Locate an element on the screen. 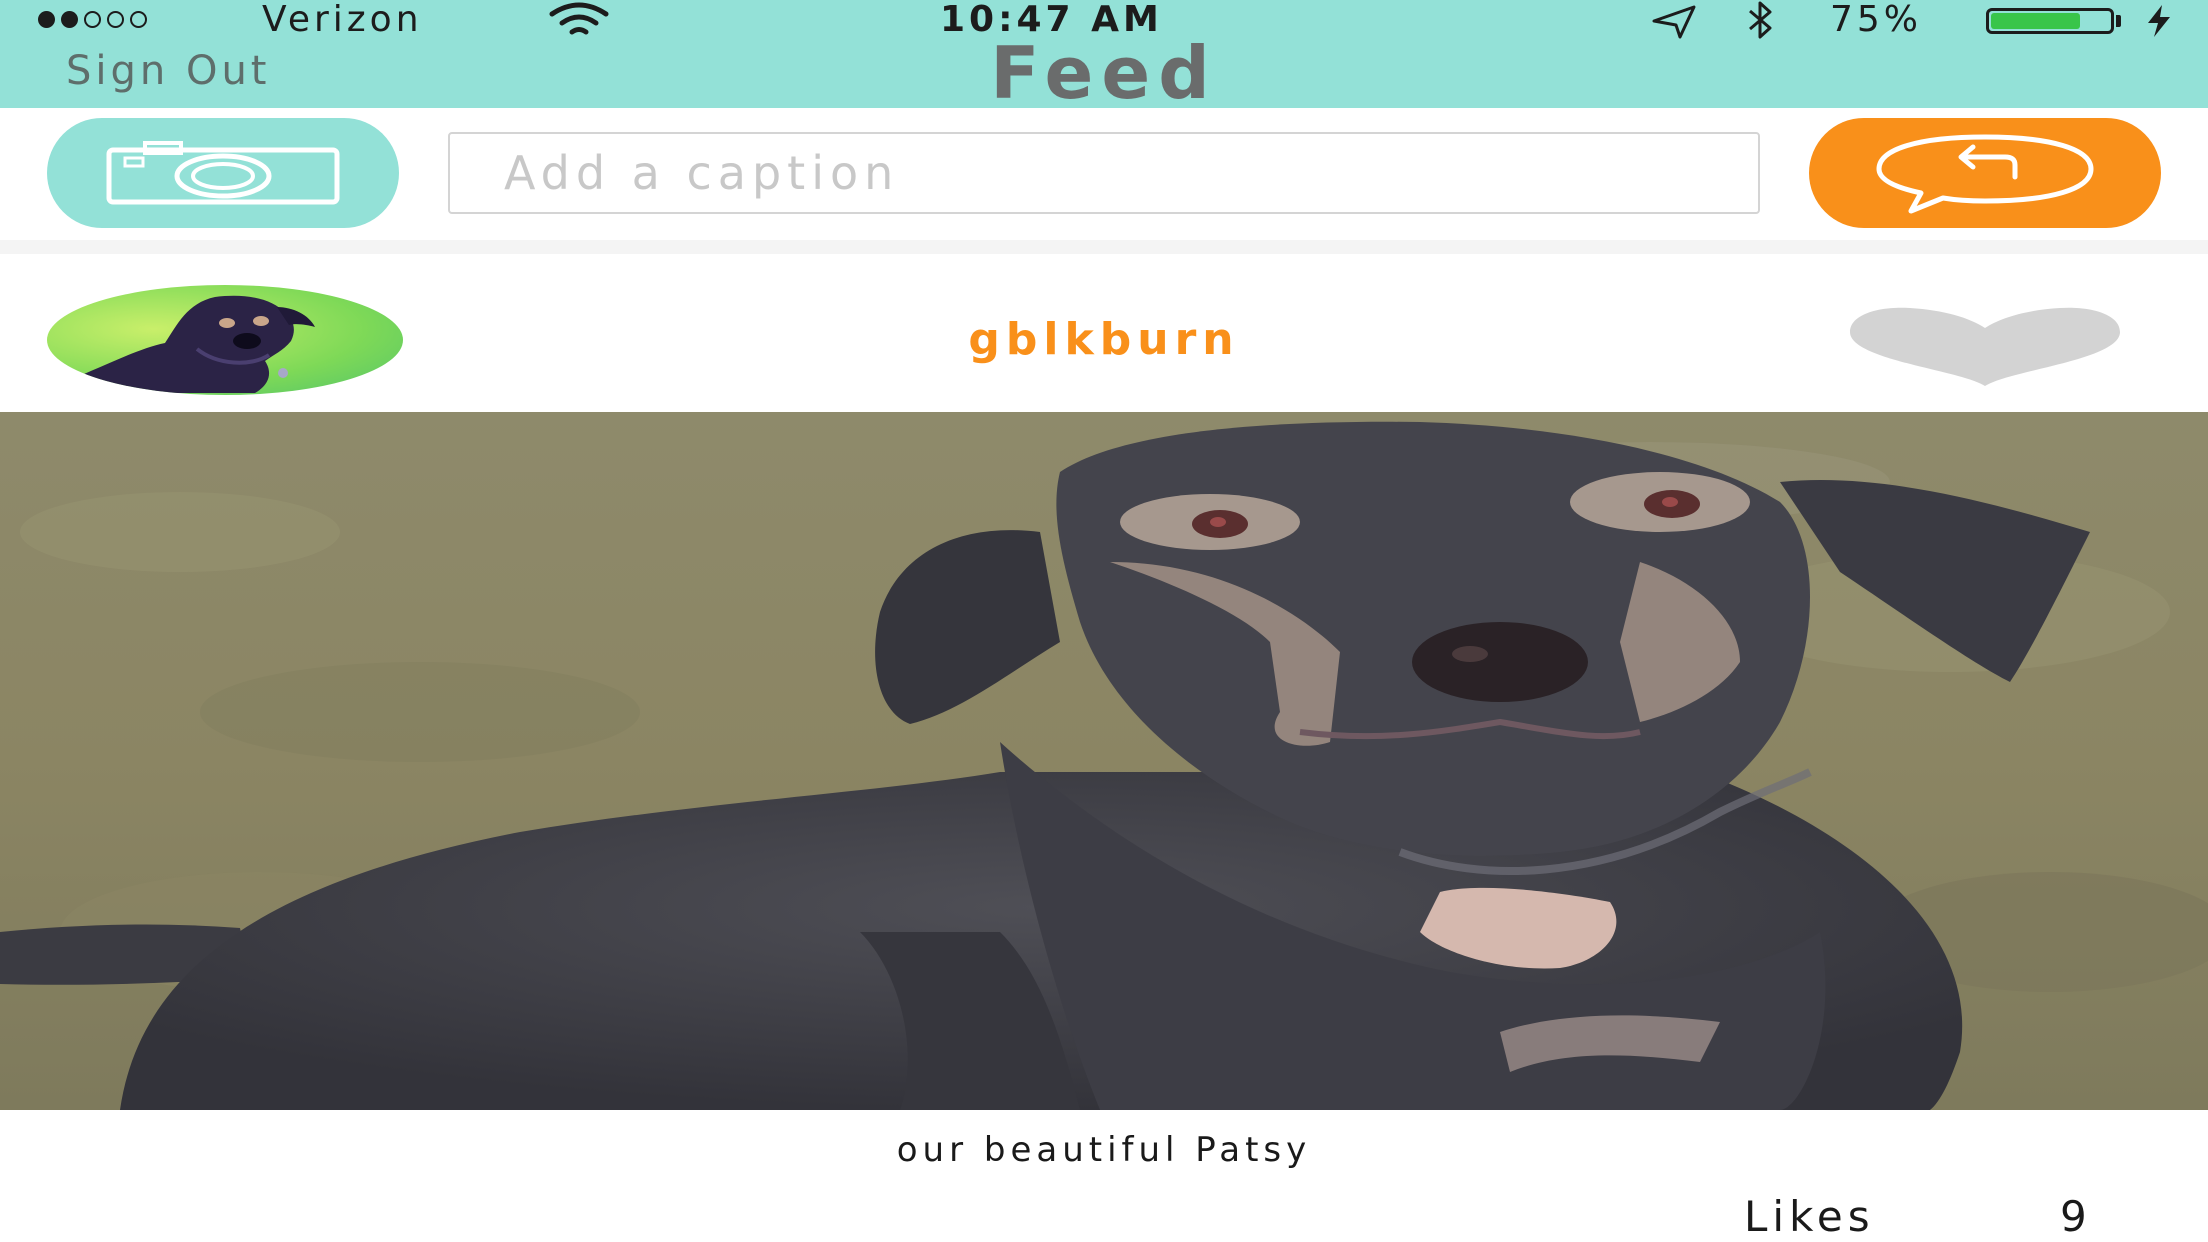  battery-tip is located at coordinates (2118, 21).